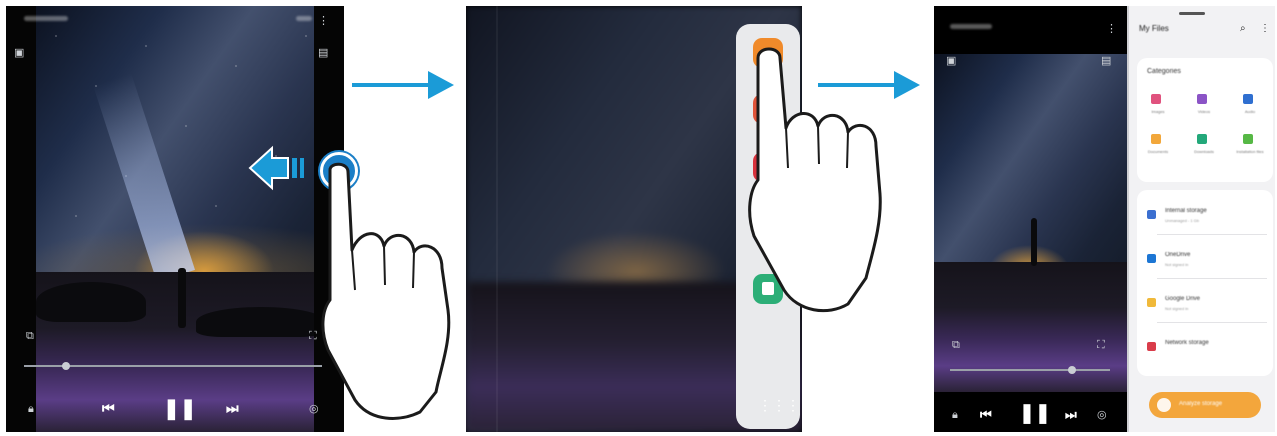  What do you see at coordinates (1202, 139) in the screenshot?
I see `download-icon` at bounding box center [1202, 139].